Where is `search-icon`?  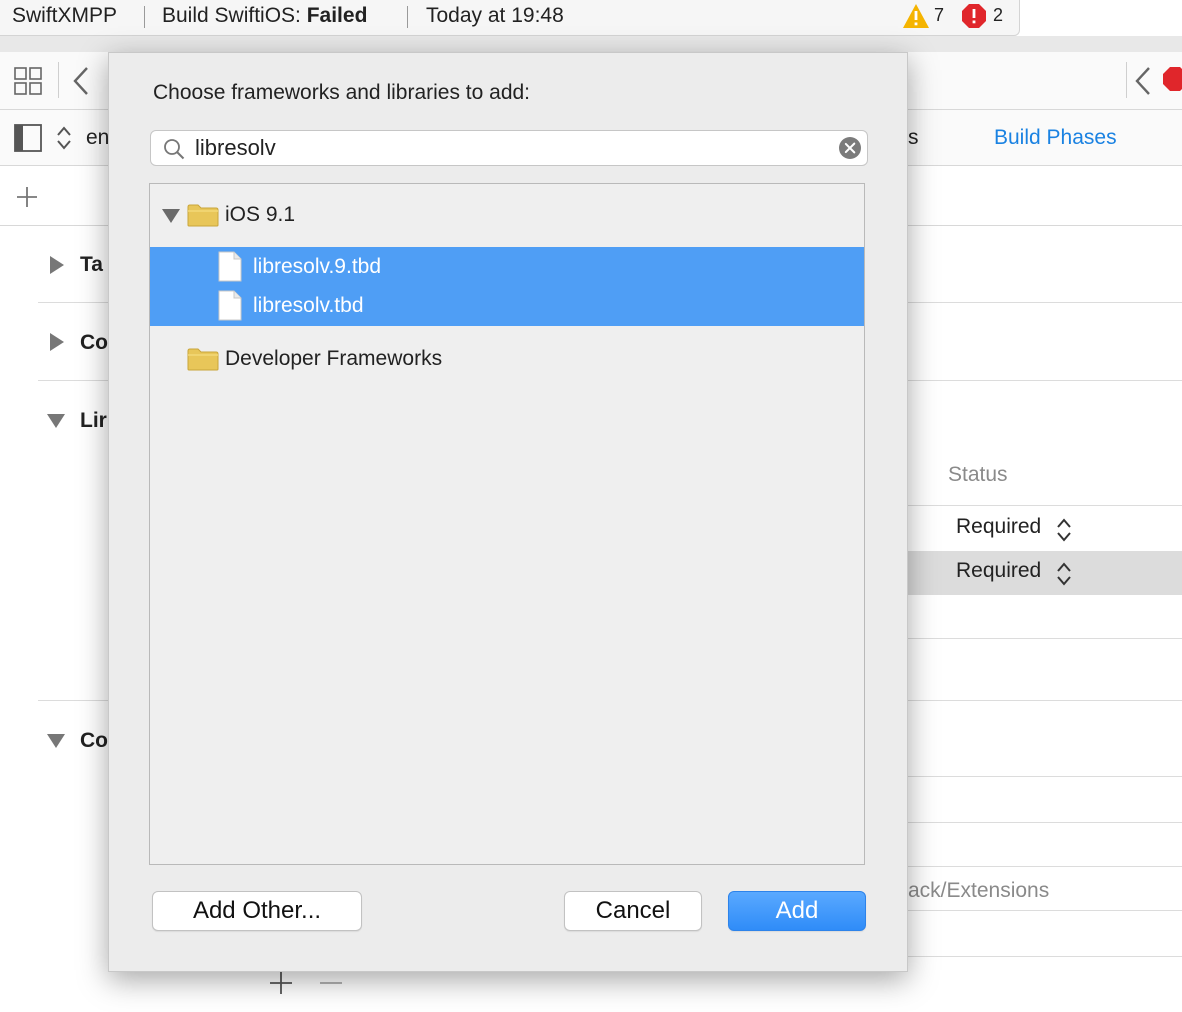
search-icon is located at coordinates (174, 149).